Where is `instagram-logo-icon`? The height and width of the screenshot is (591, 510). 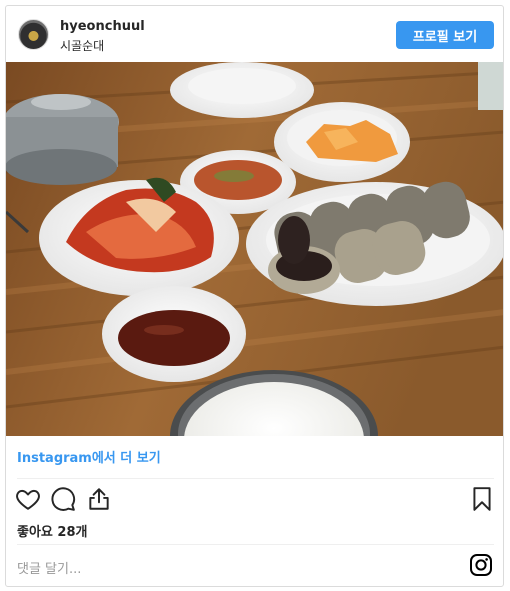 instagram-logo-icon is located at coordinates (481, 565).